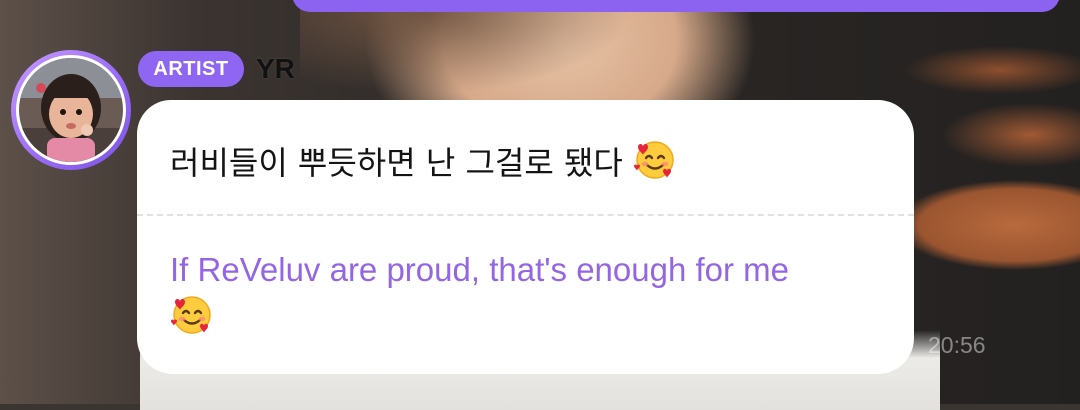 The image size is (1080, 410). I want to click on avatar, so click(71, 110).